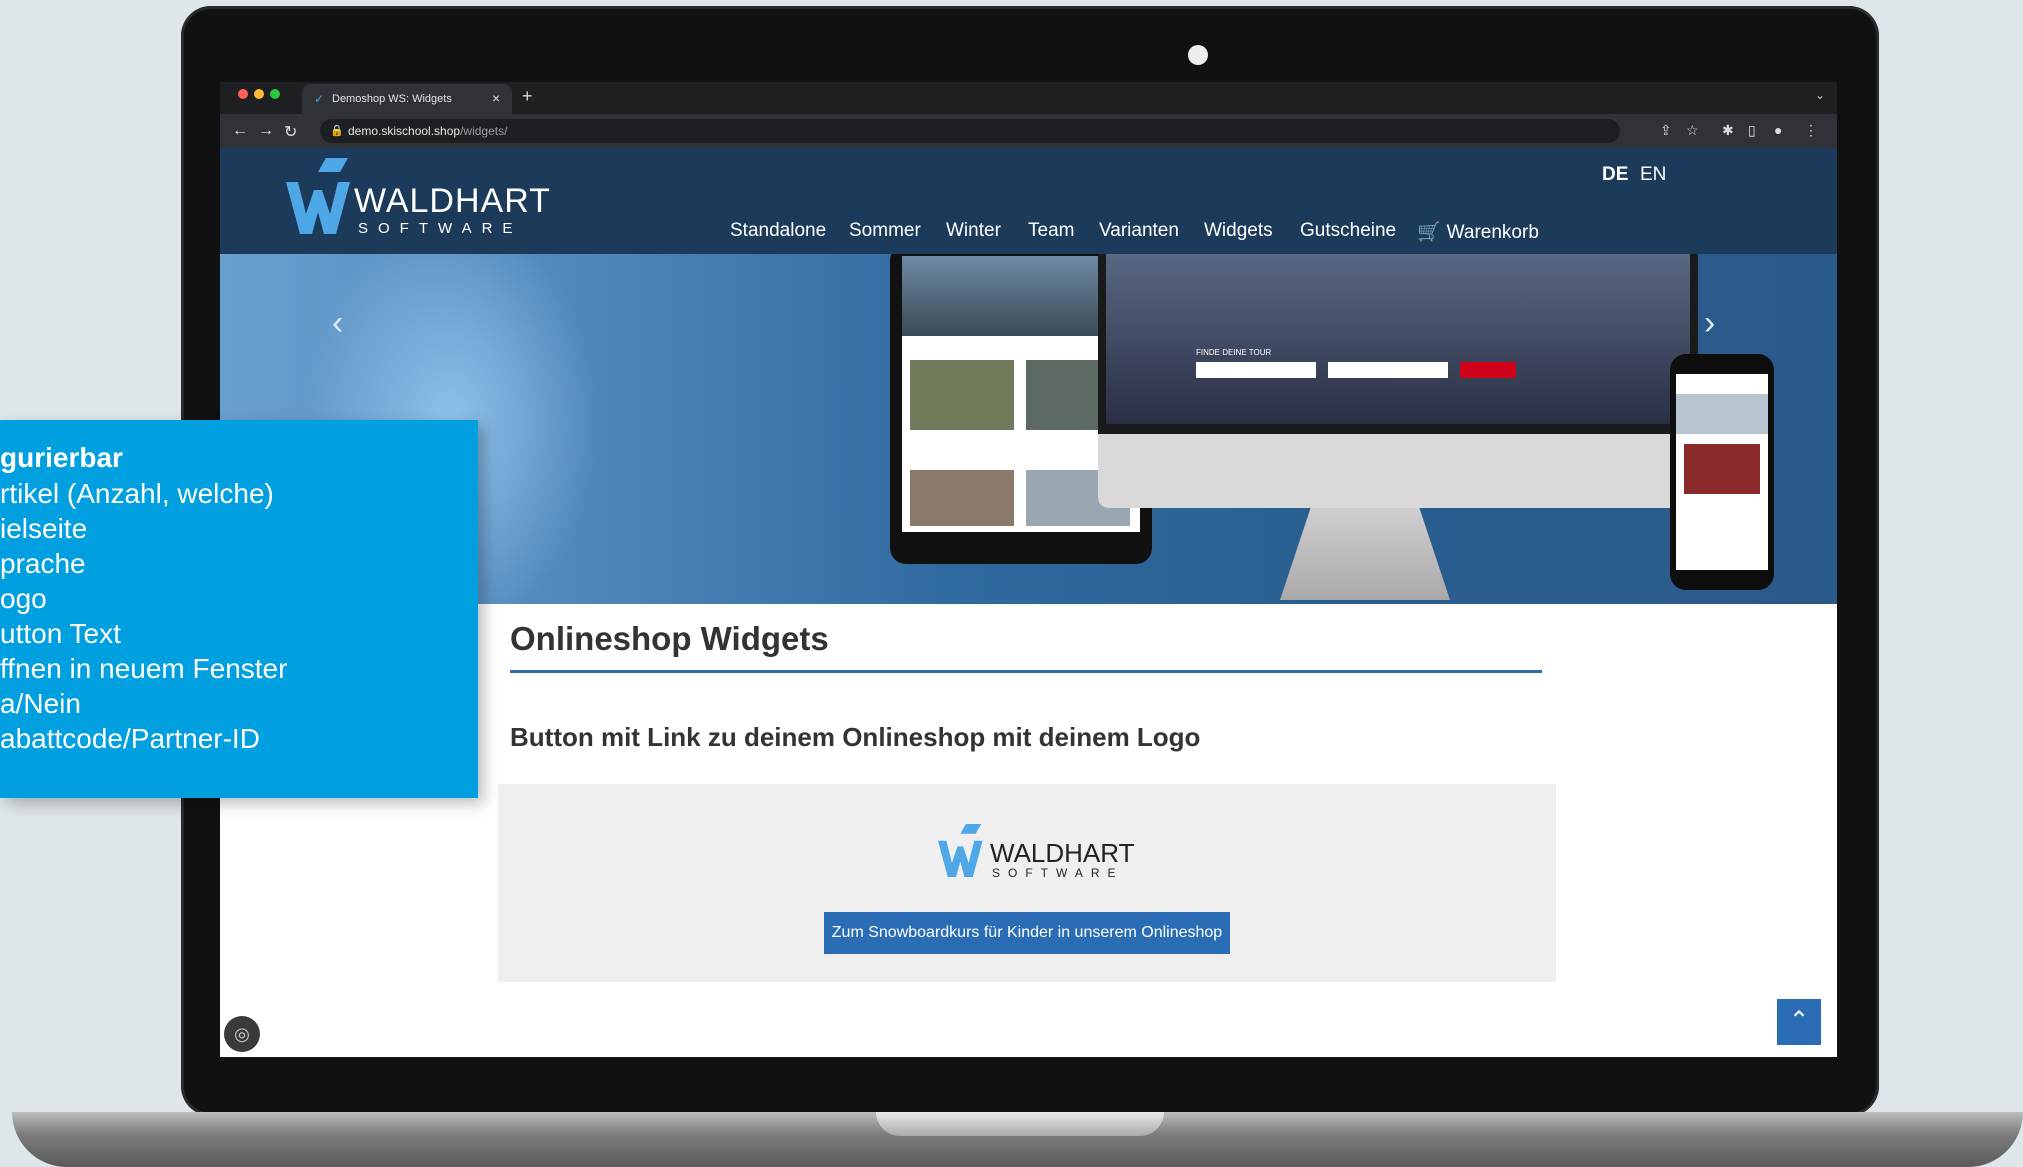  I want to click on laptop-notch, so click(1020, 1124).